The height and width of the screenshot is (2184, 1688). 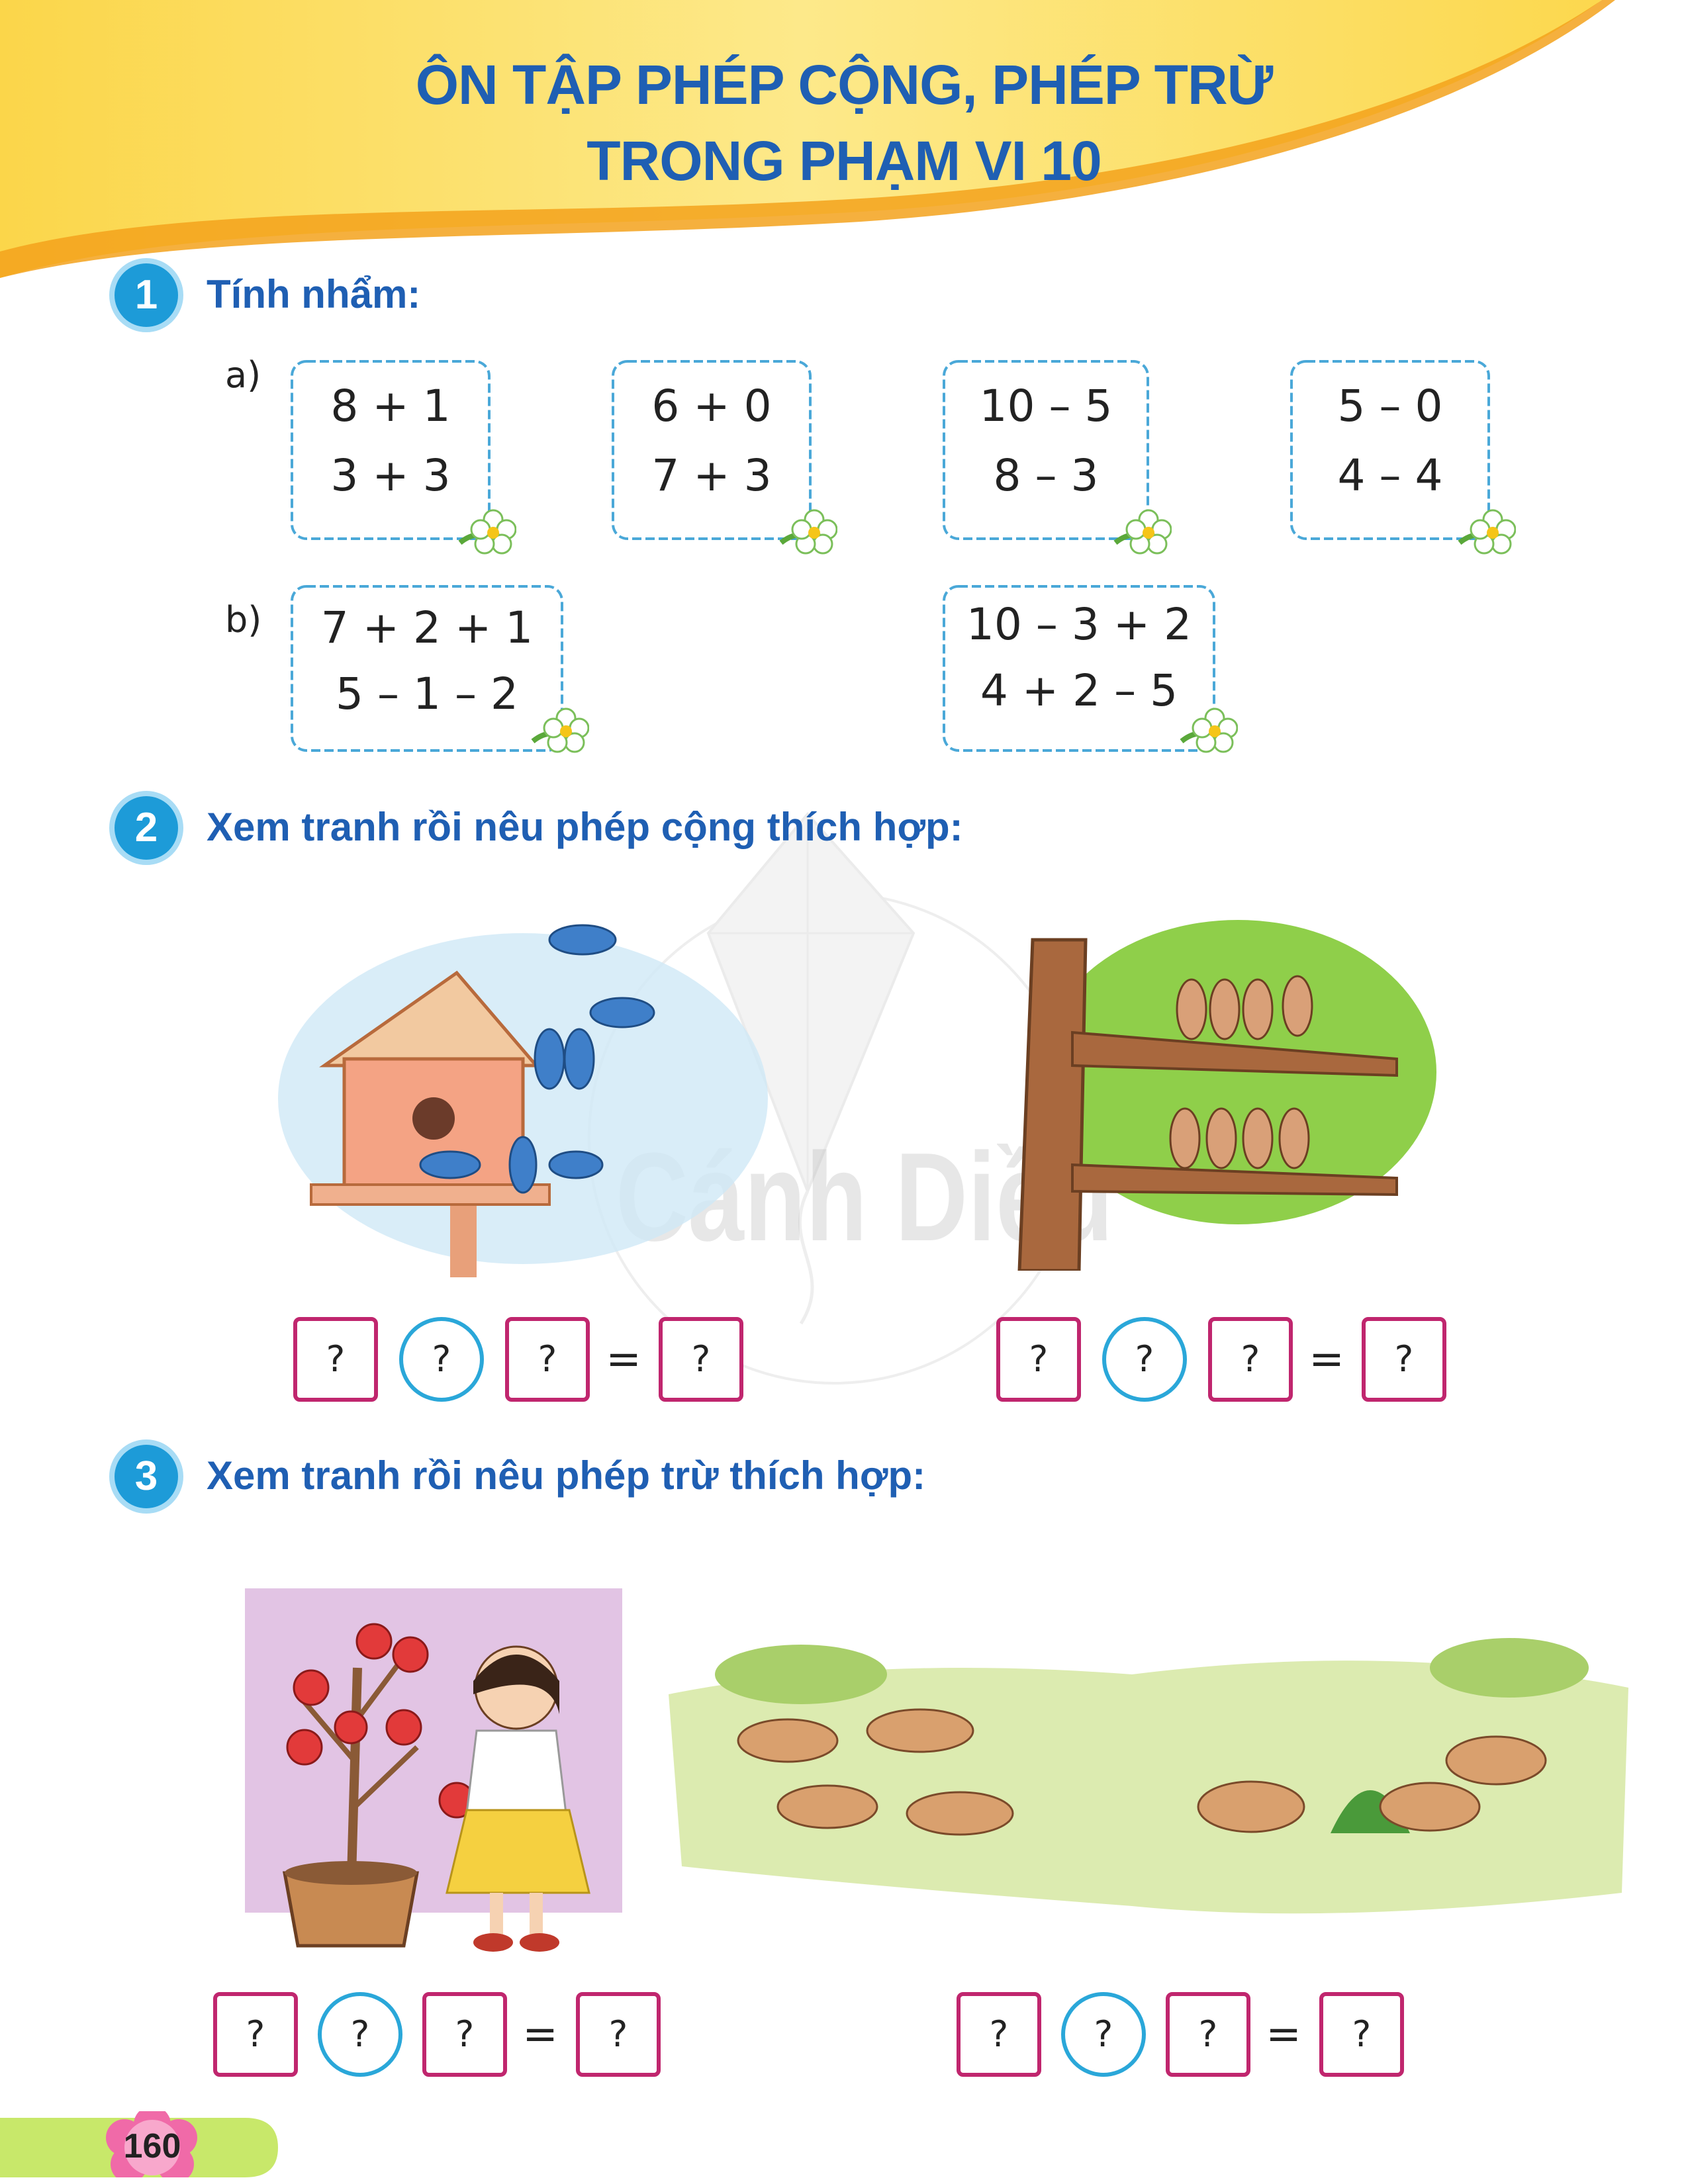 I want to click on section-3-badge: 3, so click(x=146, y=1476).